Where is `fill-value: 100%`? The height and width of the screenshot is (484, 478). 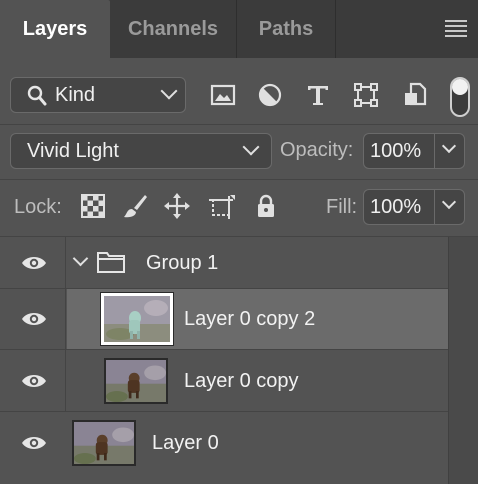
fill-value: 100% is located at coordinates (396, 207).